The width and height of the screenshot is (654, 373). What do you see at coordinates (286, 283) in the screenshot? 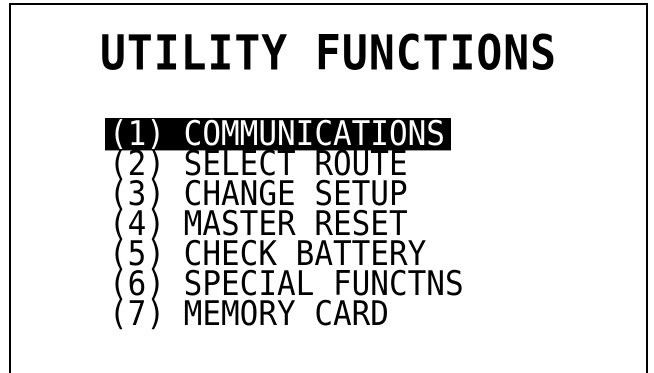
I see `menu-row-6: (6) SPECIAL FUNCTNS` at bounding box center [286, 283].